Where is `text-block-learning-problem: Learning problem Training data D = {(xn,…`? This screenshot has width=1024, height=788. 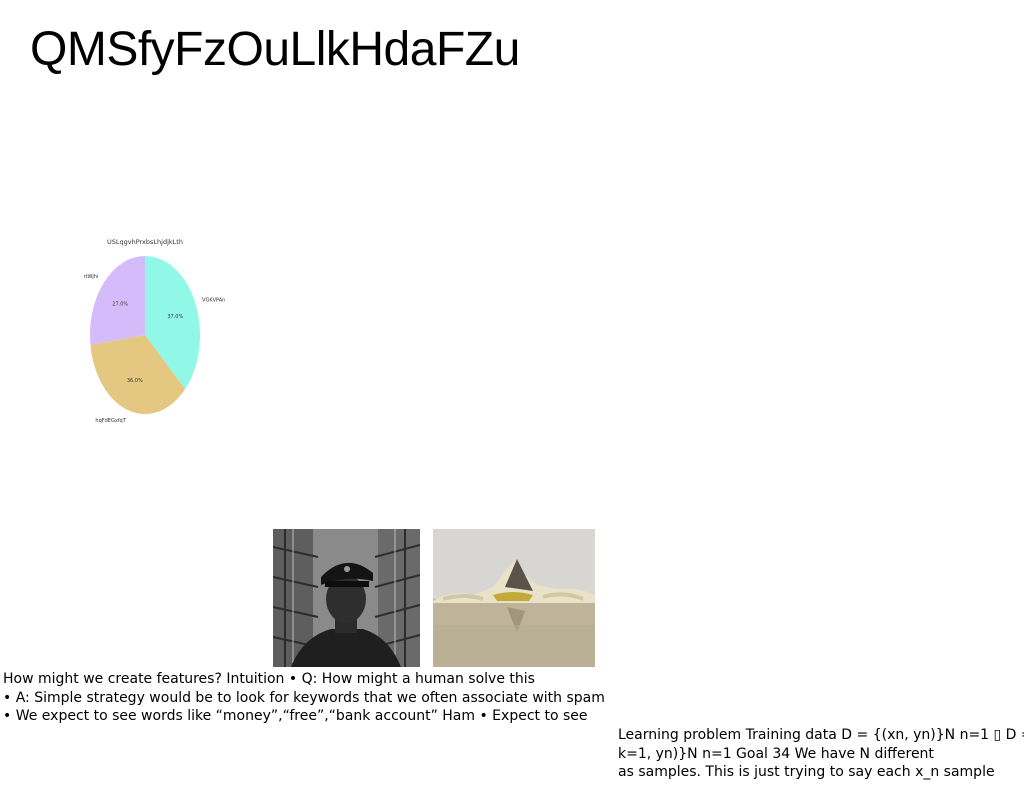 text-block-learning-problem: Learning problem Training data D = {(xn,… is located at coordinates (821, 754).